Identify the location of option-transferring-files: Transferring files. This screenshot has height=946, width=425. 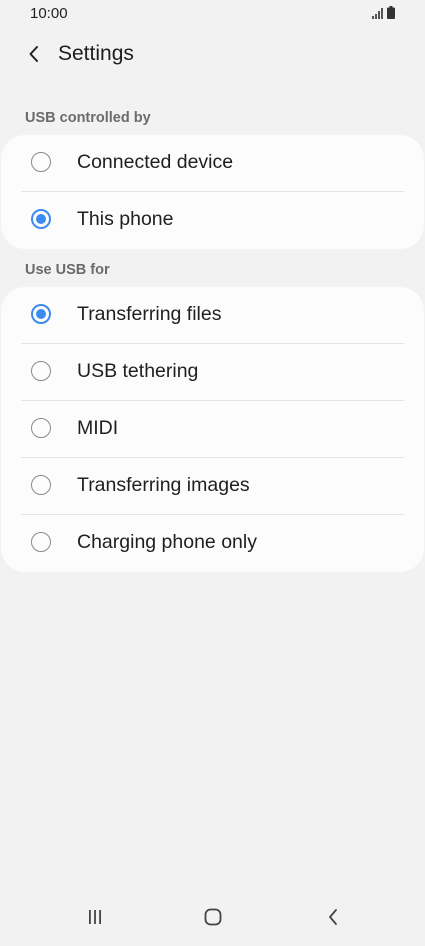
(212, 315).